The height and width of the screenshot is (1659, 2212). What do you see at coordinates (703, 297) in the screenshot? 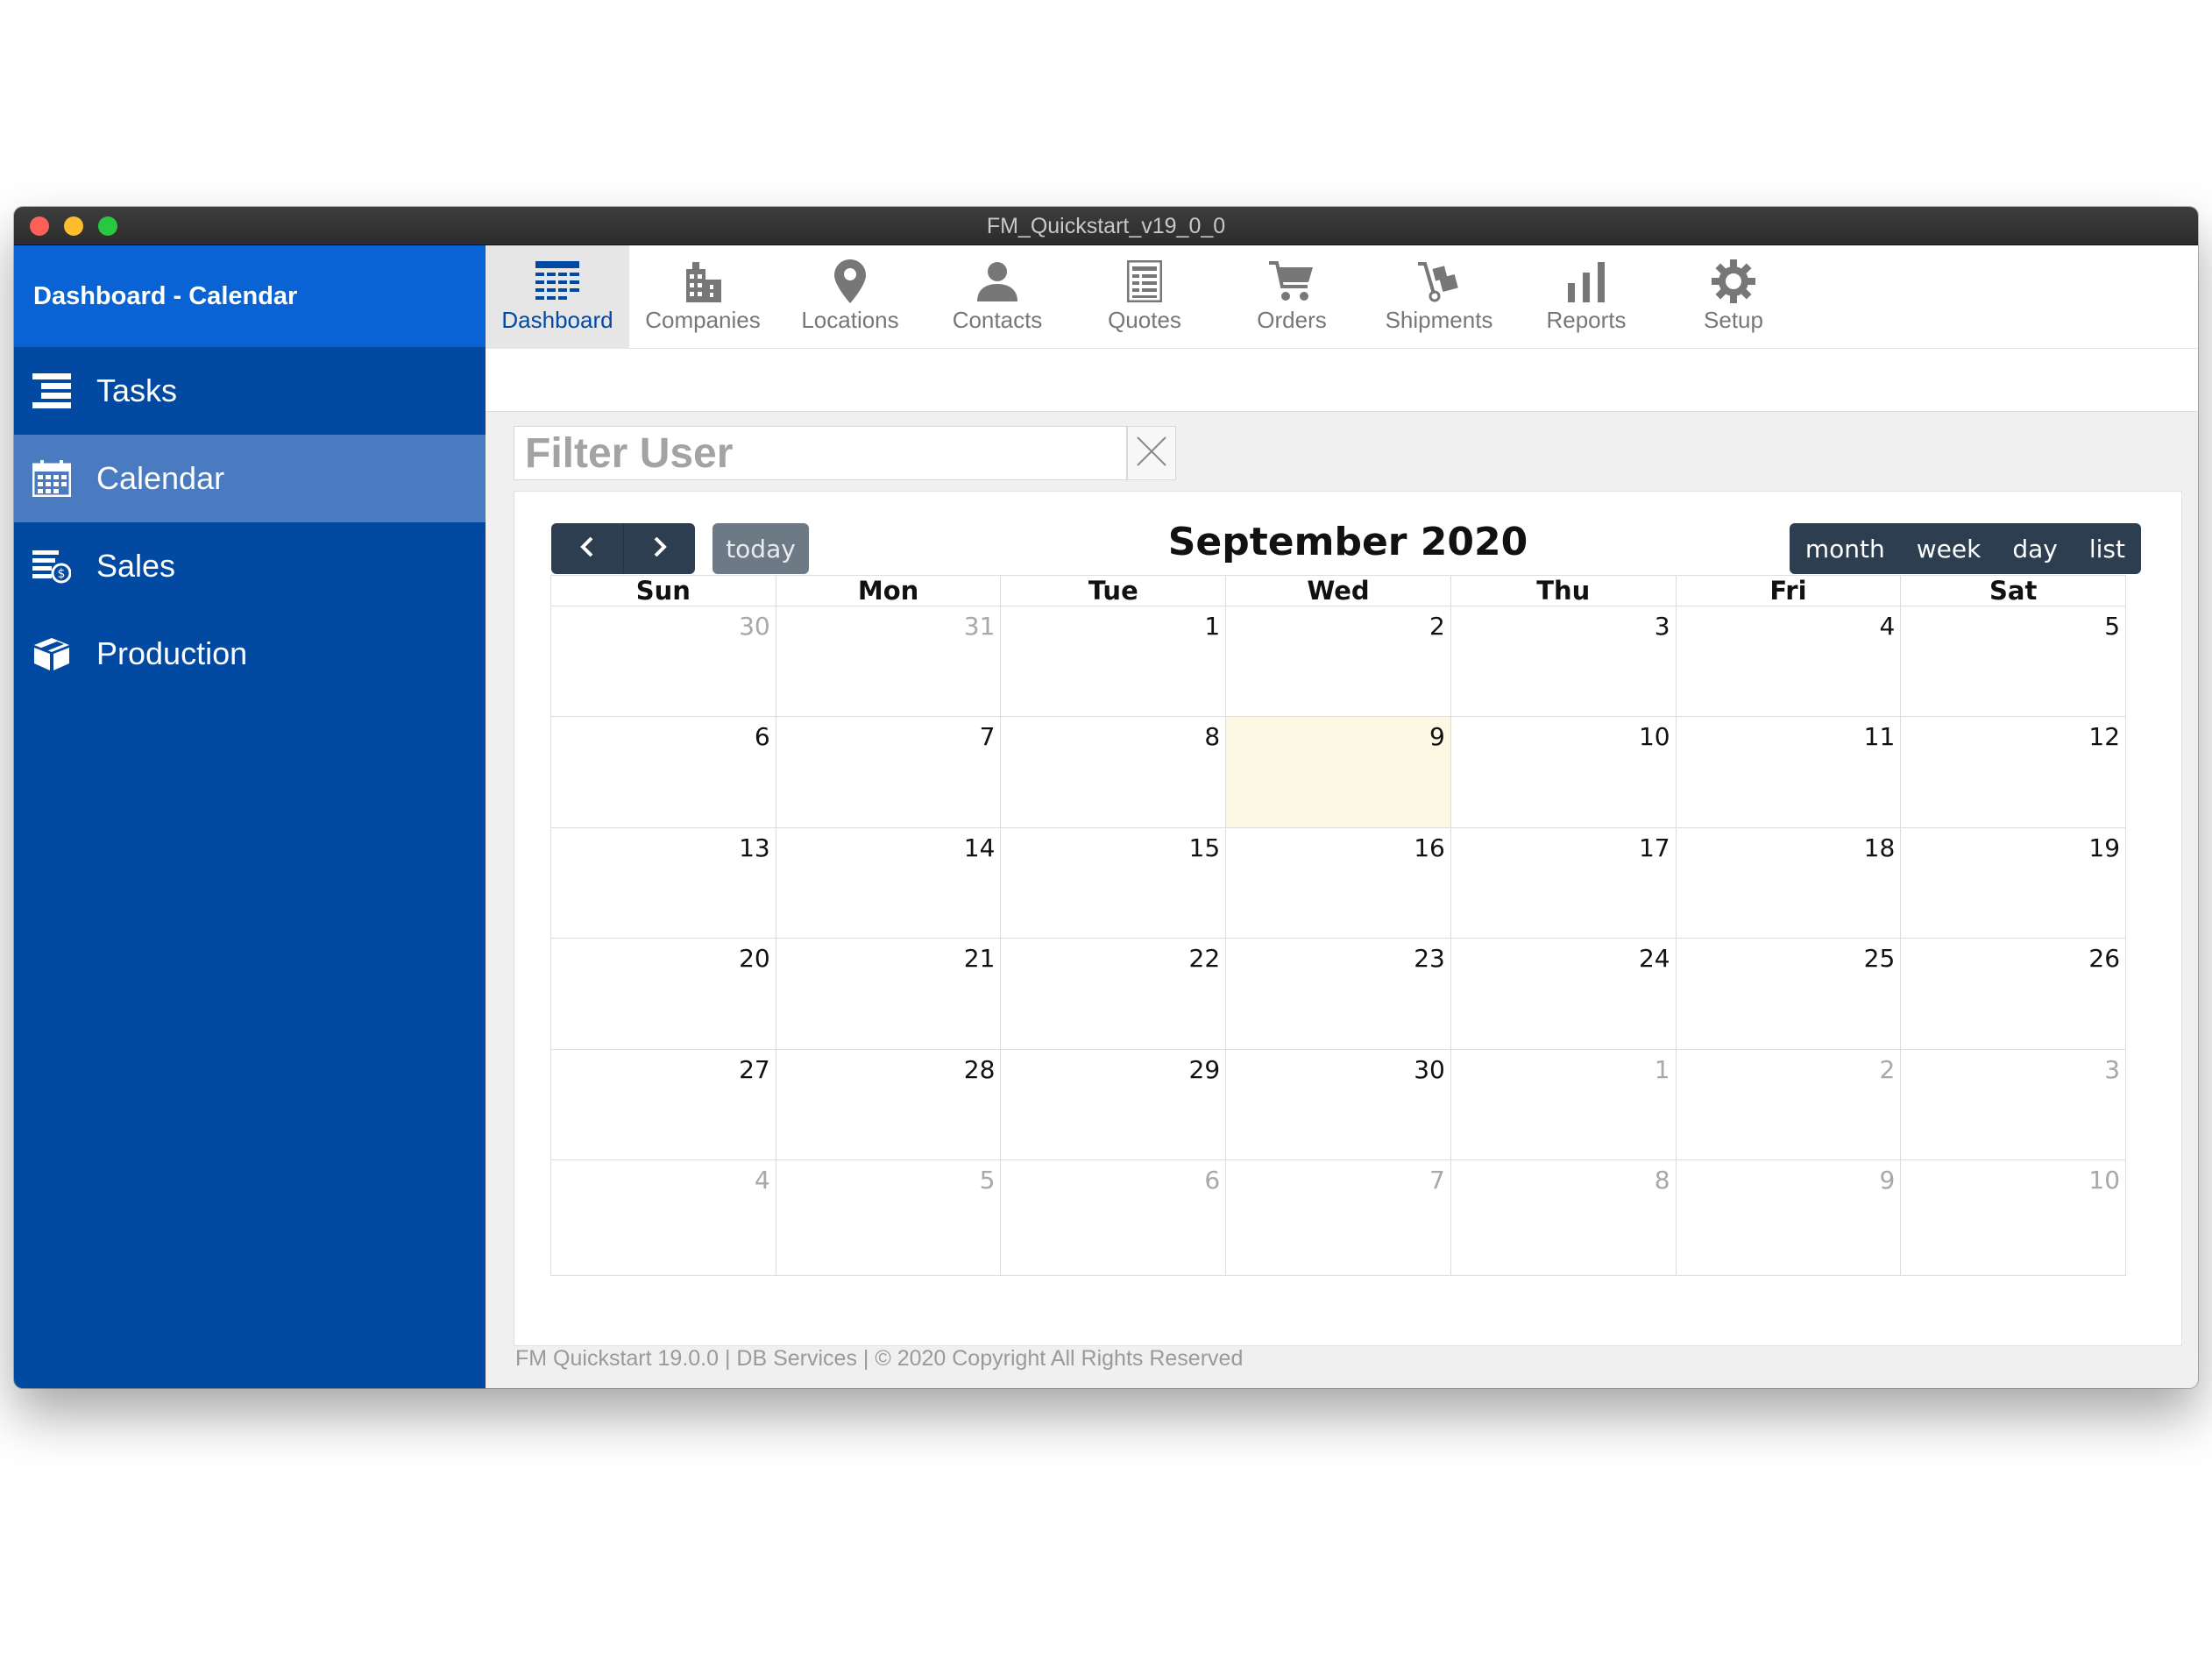
I see `nav-companies: Companies` at bounding box center [703, 297].